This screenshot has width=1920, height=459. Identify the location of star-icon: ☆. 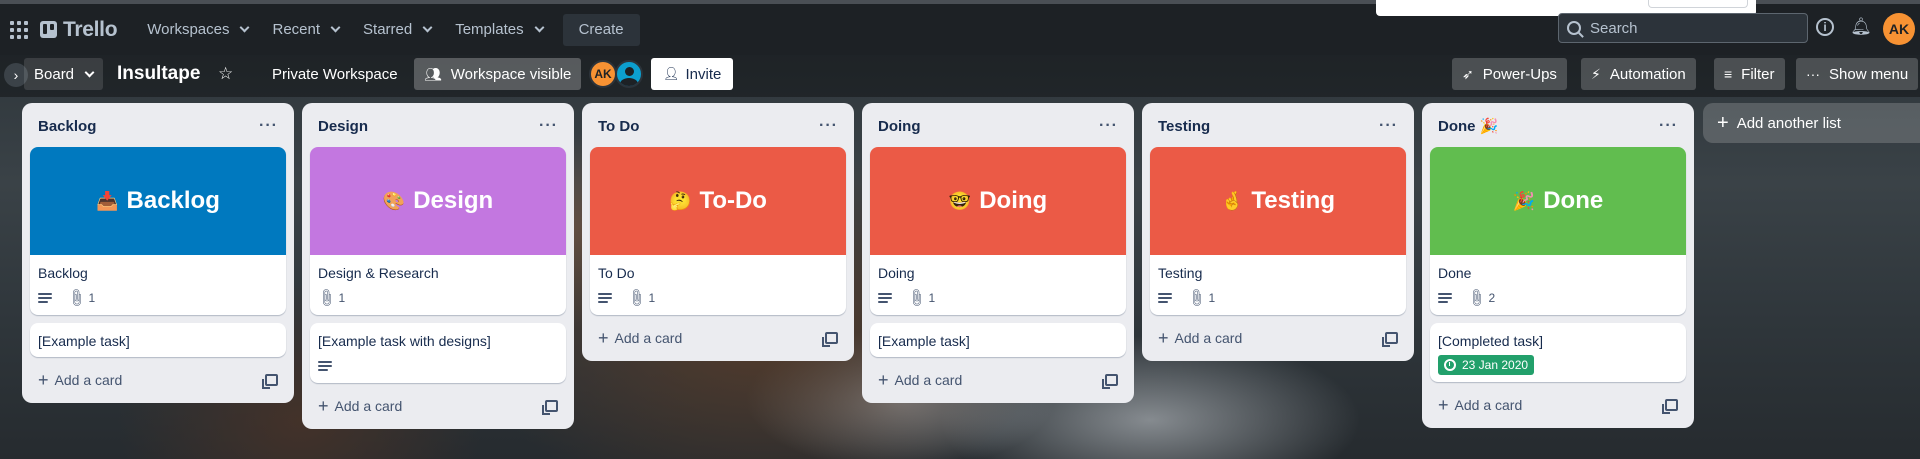
(225, 74).